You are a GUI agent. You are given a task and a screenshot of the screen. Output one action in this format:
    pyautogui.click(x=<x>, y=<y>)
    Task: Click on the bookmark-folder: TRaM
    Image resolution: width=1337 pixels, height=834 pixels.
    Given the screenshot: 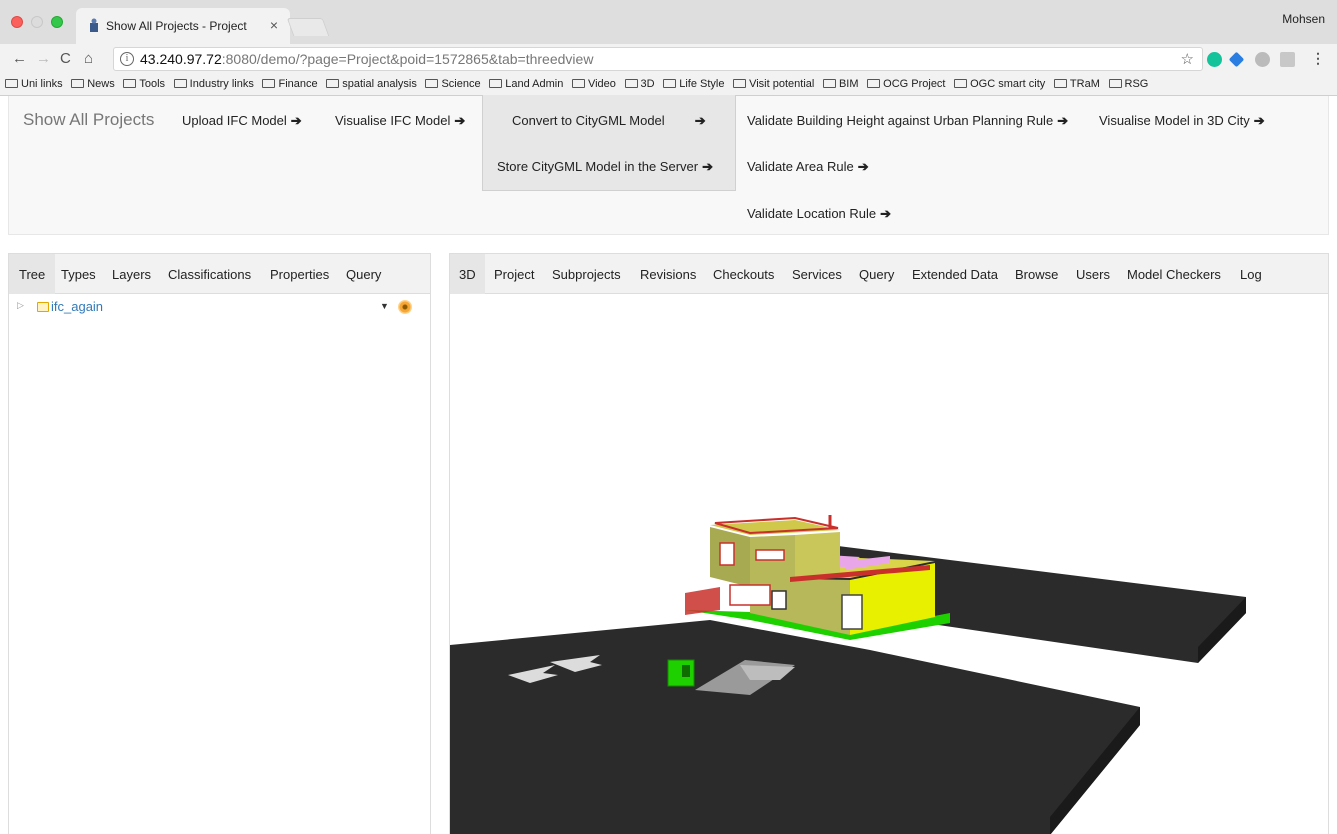 What is the action you would take?
    pyautogui.click(x=1076, y=84)
    